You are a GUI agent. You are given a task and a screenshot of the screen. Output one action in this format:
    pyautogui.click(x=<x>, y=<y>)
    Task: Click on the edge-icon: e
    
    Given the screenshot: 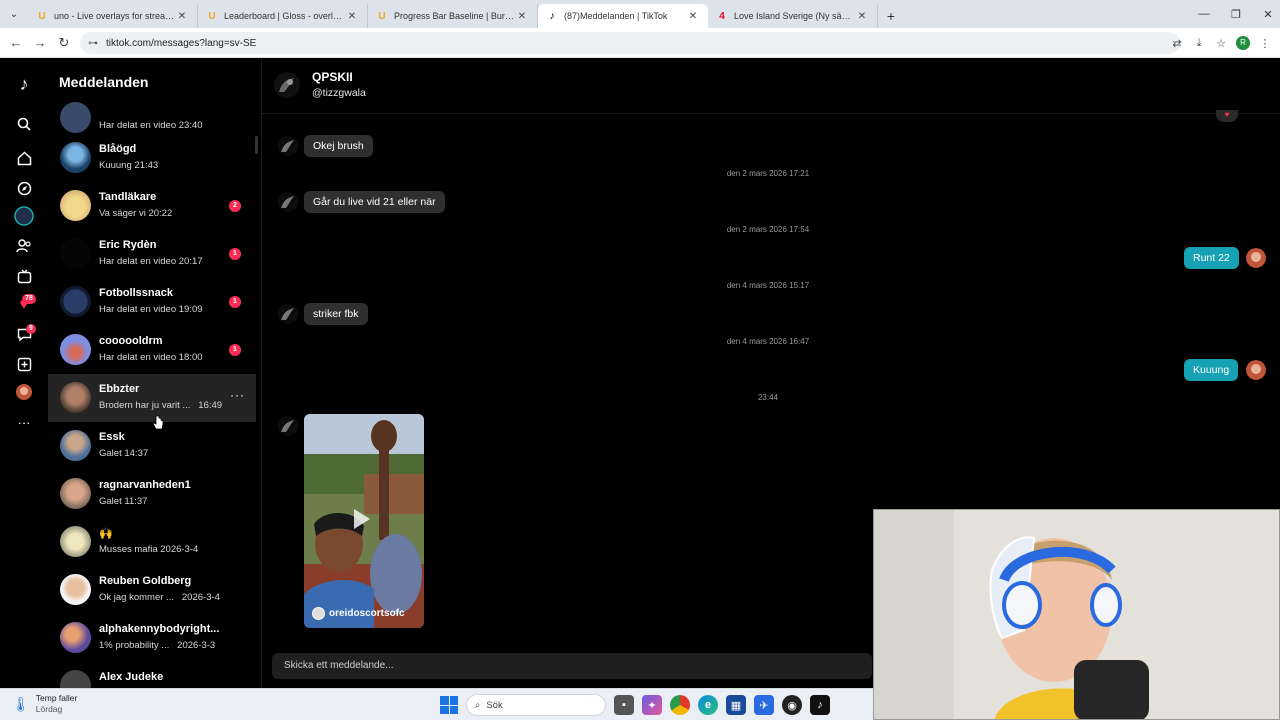 What is the action you would take?
    pyautogui.click(x=708, y=705)
    